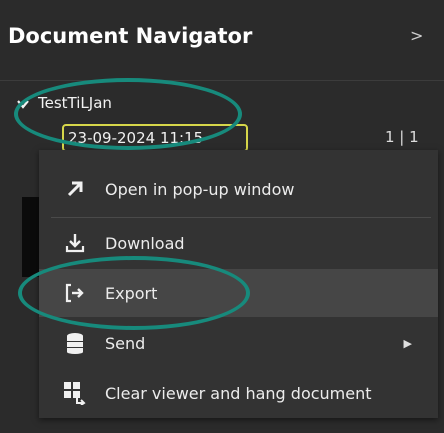 This screenshot has width=444, height=433. I want to click on menu-item-label: Open in pop-up window, so click(200, 189).